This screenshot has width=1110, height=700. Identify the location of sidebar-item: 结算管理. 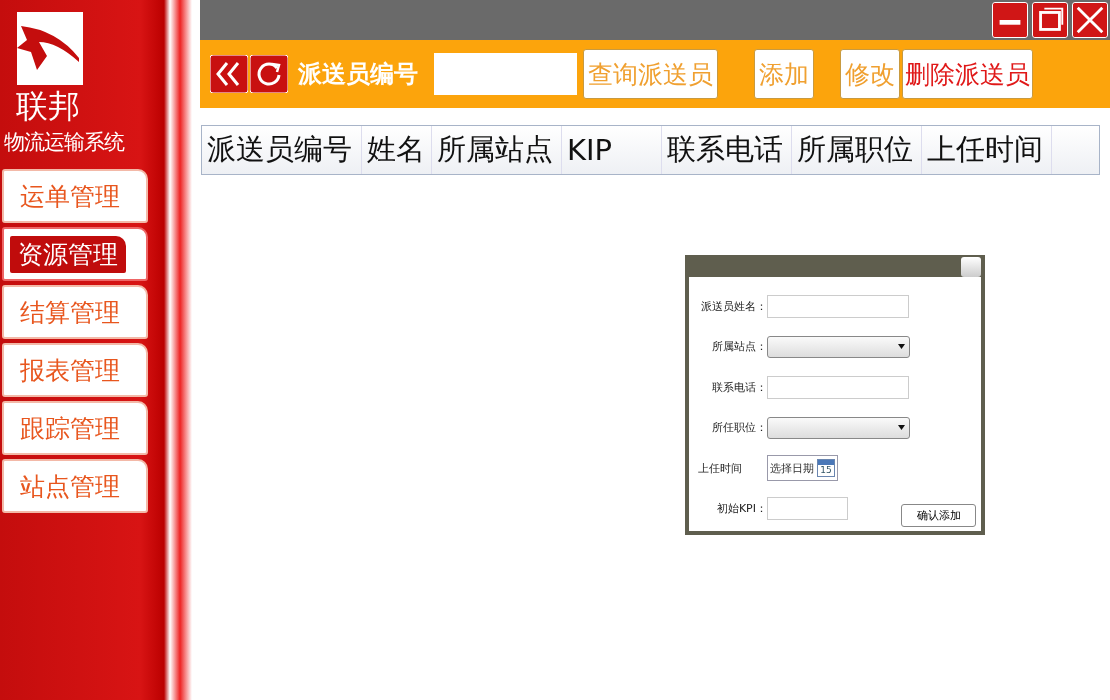
(75, 312).